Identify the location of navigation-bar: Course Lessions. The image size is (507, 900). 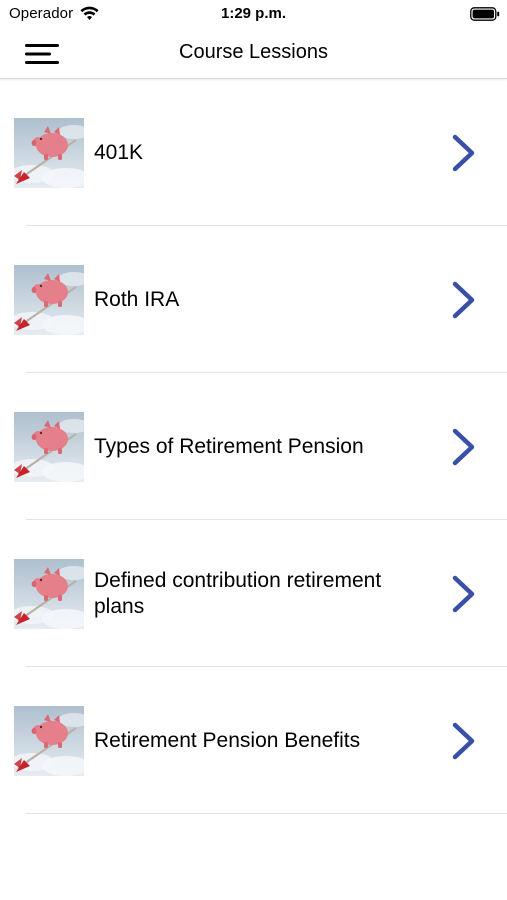
(253, 54).